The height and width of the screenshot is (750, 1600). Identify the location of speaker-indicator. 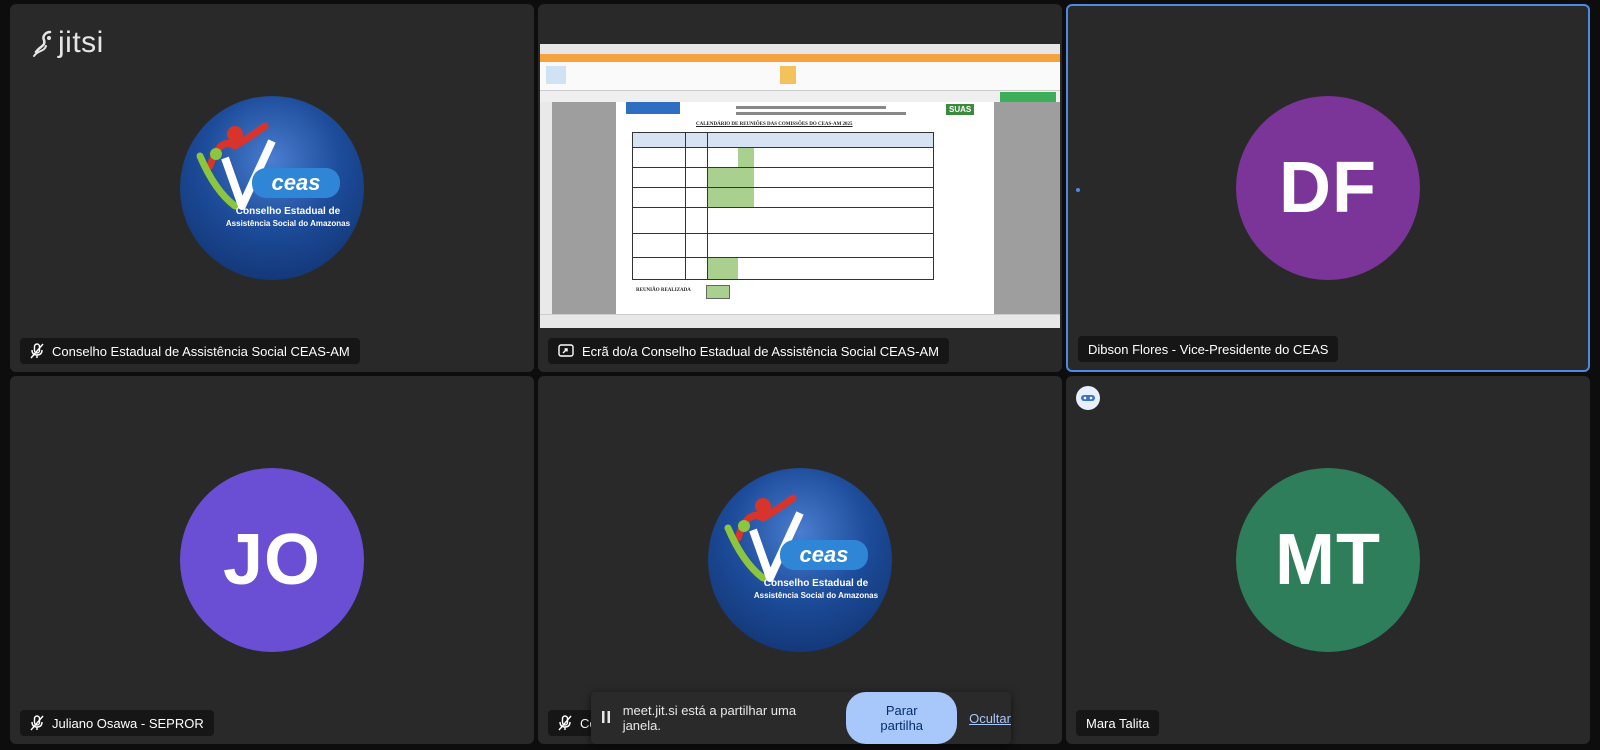
(1078, 190).